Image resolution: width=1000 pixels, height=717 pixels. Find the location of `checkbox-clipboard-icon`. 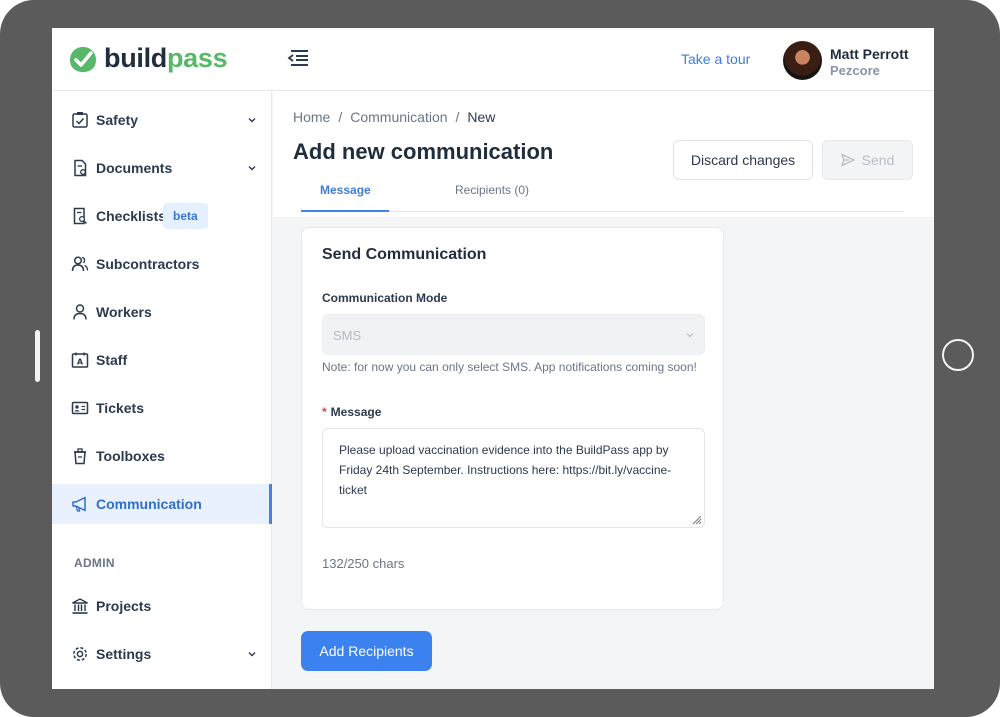

checkbox-clipboard-icon is located at coordinates (80, 120).